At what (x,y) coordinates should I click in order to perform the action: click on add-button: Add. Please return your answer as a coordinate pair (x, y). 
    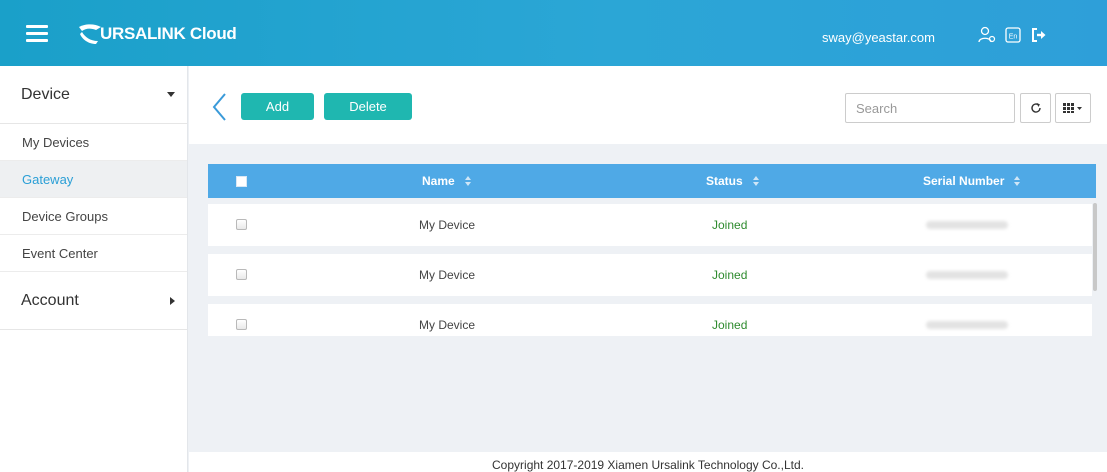
    Looking at the image, I should click on (277, 106).